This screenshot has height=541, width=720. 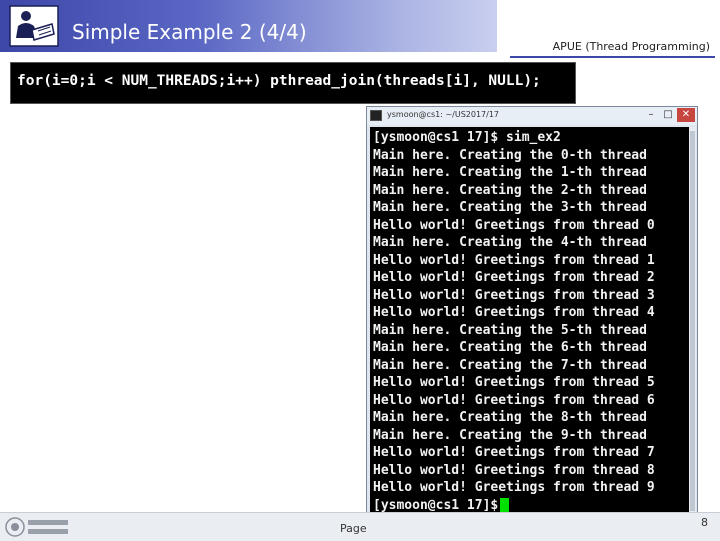 What do you see at coordinates (510, 365) in the screenshot?
I see `terminal-line-text: Main here. Creating the 7-th thread` at bounding box center [510, 365].